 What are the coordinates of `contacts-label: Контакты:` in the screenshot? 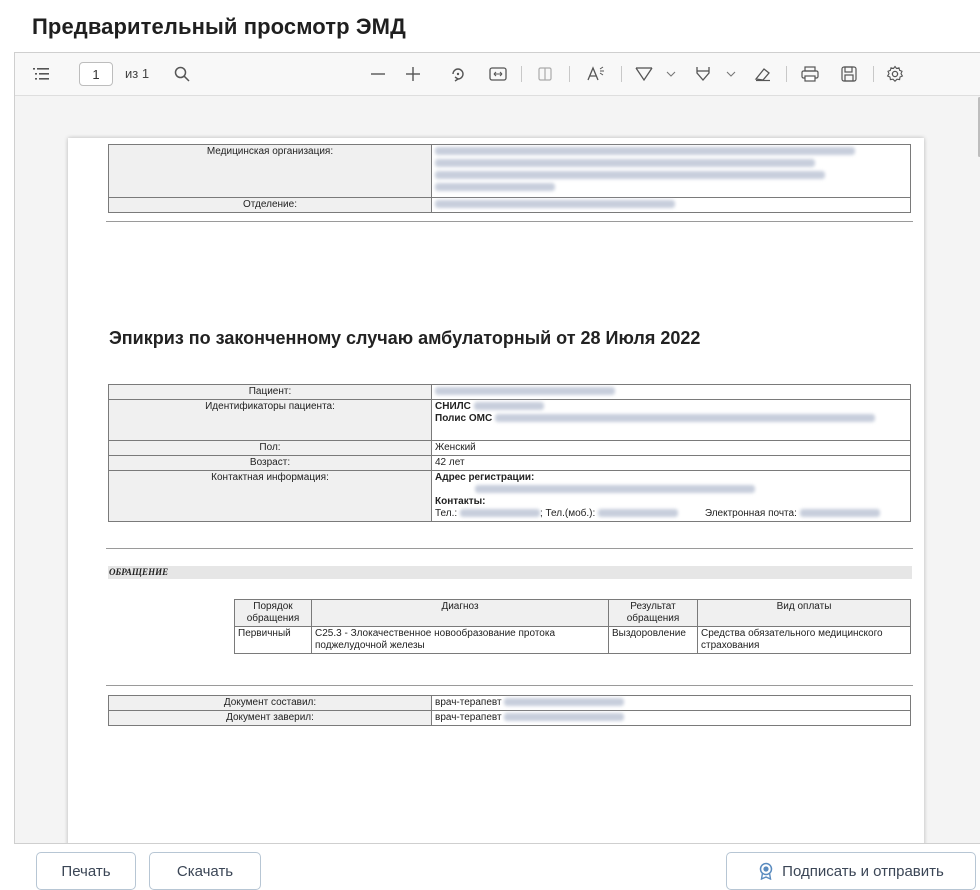 It's located at (460, 501).